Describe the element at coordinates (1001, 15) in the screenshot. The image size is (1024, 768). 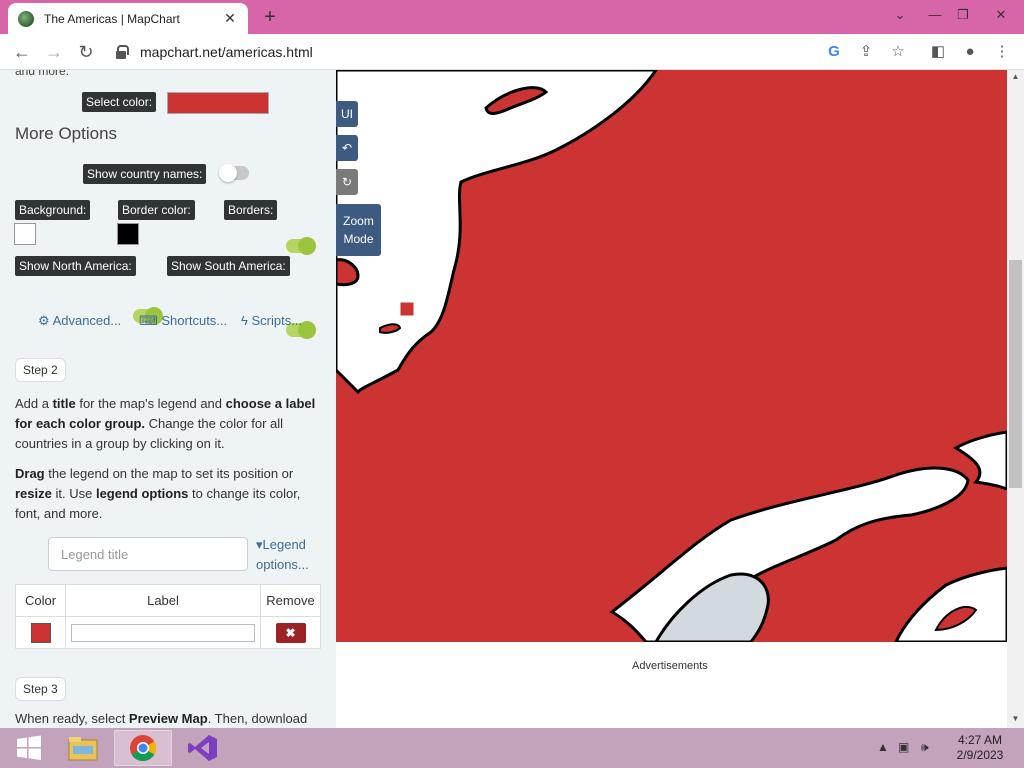
I see `close-window-button: ✕` at that location.